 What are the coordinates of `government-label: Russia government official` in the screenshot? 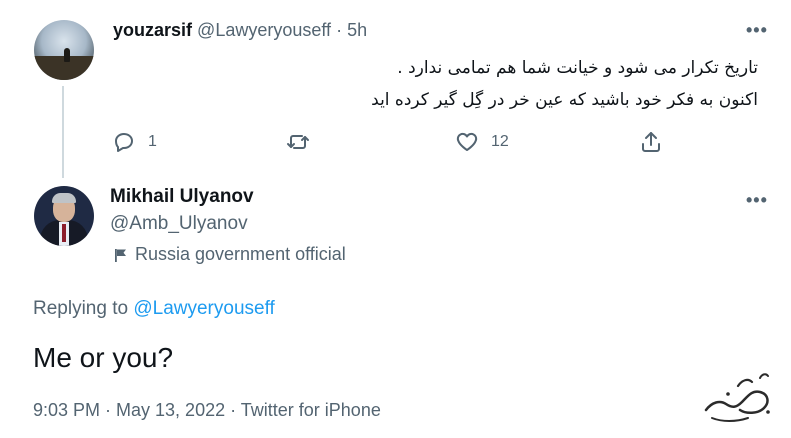 It's located at (229, 254).